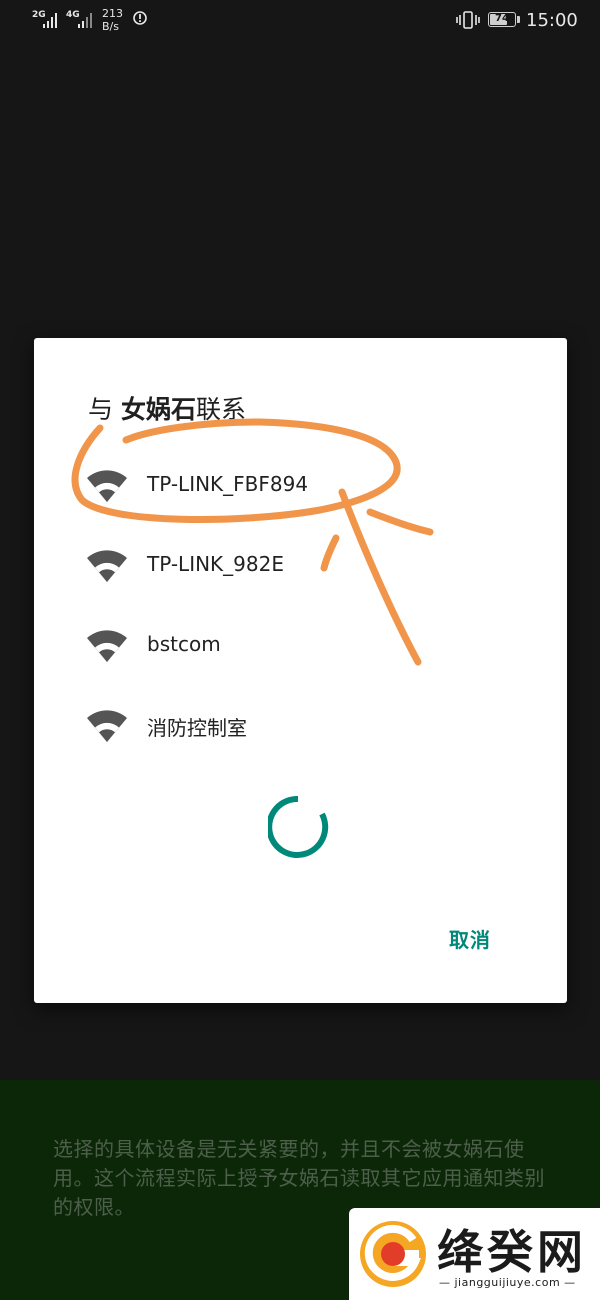  I want to click on watermark: 绛癸网 — jiangguijiuye.com —, so click(474, 1254).